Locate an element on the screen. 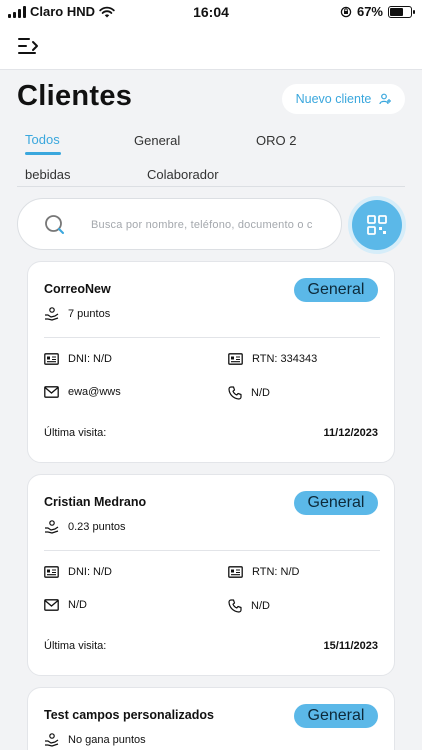 The width and height of the screenshot is (422, 750). page-title: Clientes is located at coordinates (75, 96).